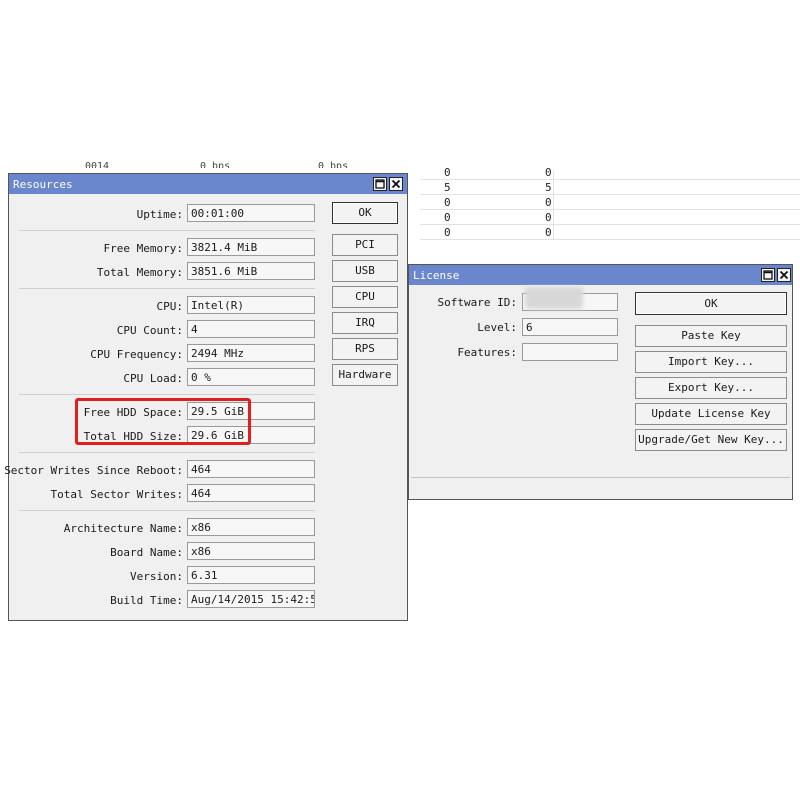 The width and height of the screenshot is (800, 800). I want to click on uptime-field: 00:01:00, so click(251, 213).